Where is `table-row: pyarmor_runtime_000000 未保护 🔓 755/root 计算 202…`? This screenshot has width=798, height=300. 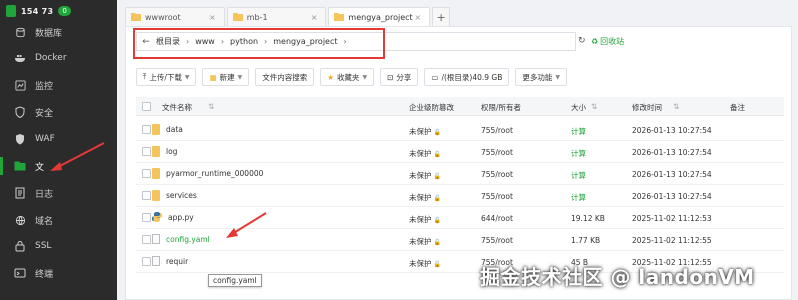 table-row: pyarmor_runtime_000000 未保护 🔓 755/root 计算 202… is located at coordinates (460, 174).